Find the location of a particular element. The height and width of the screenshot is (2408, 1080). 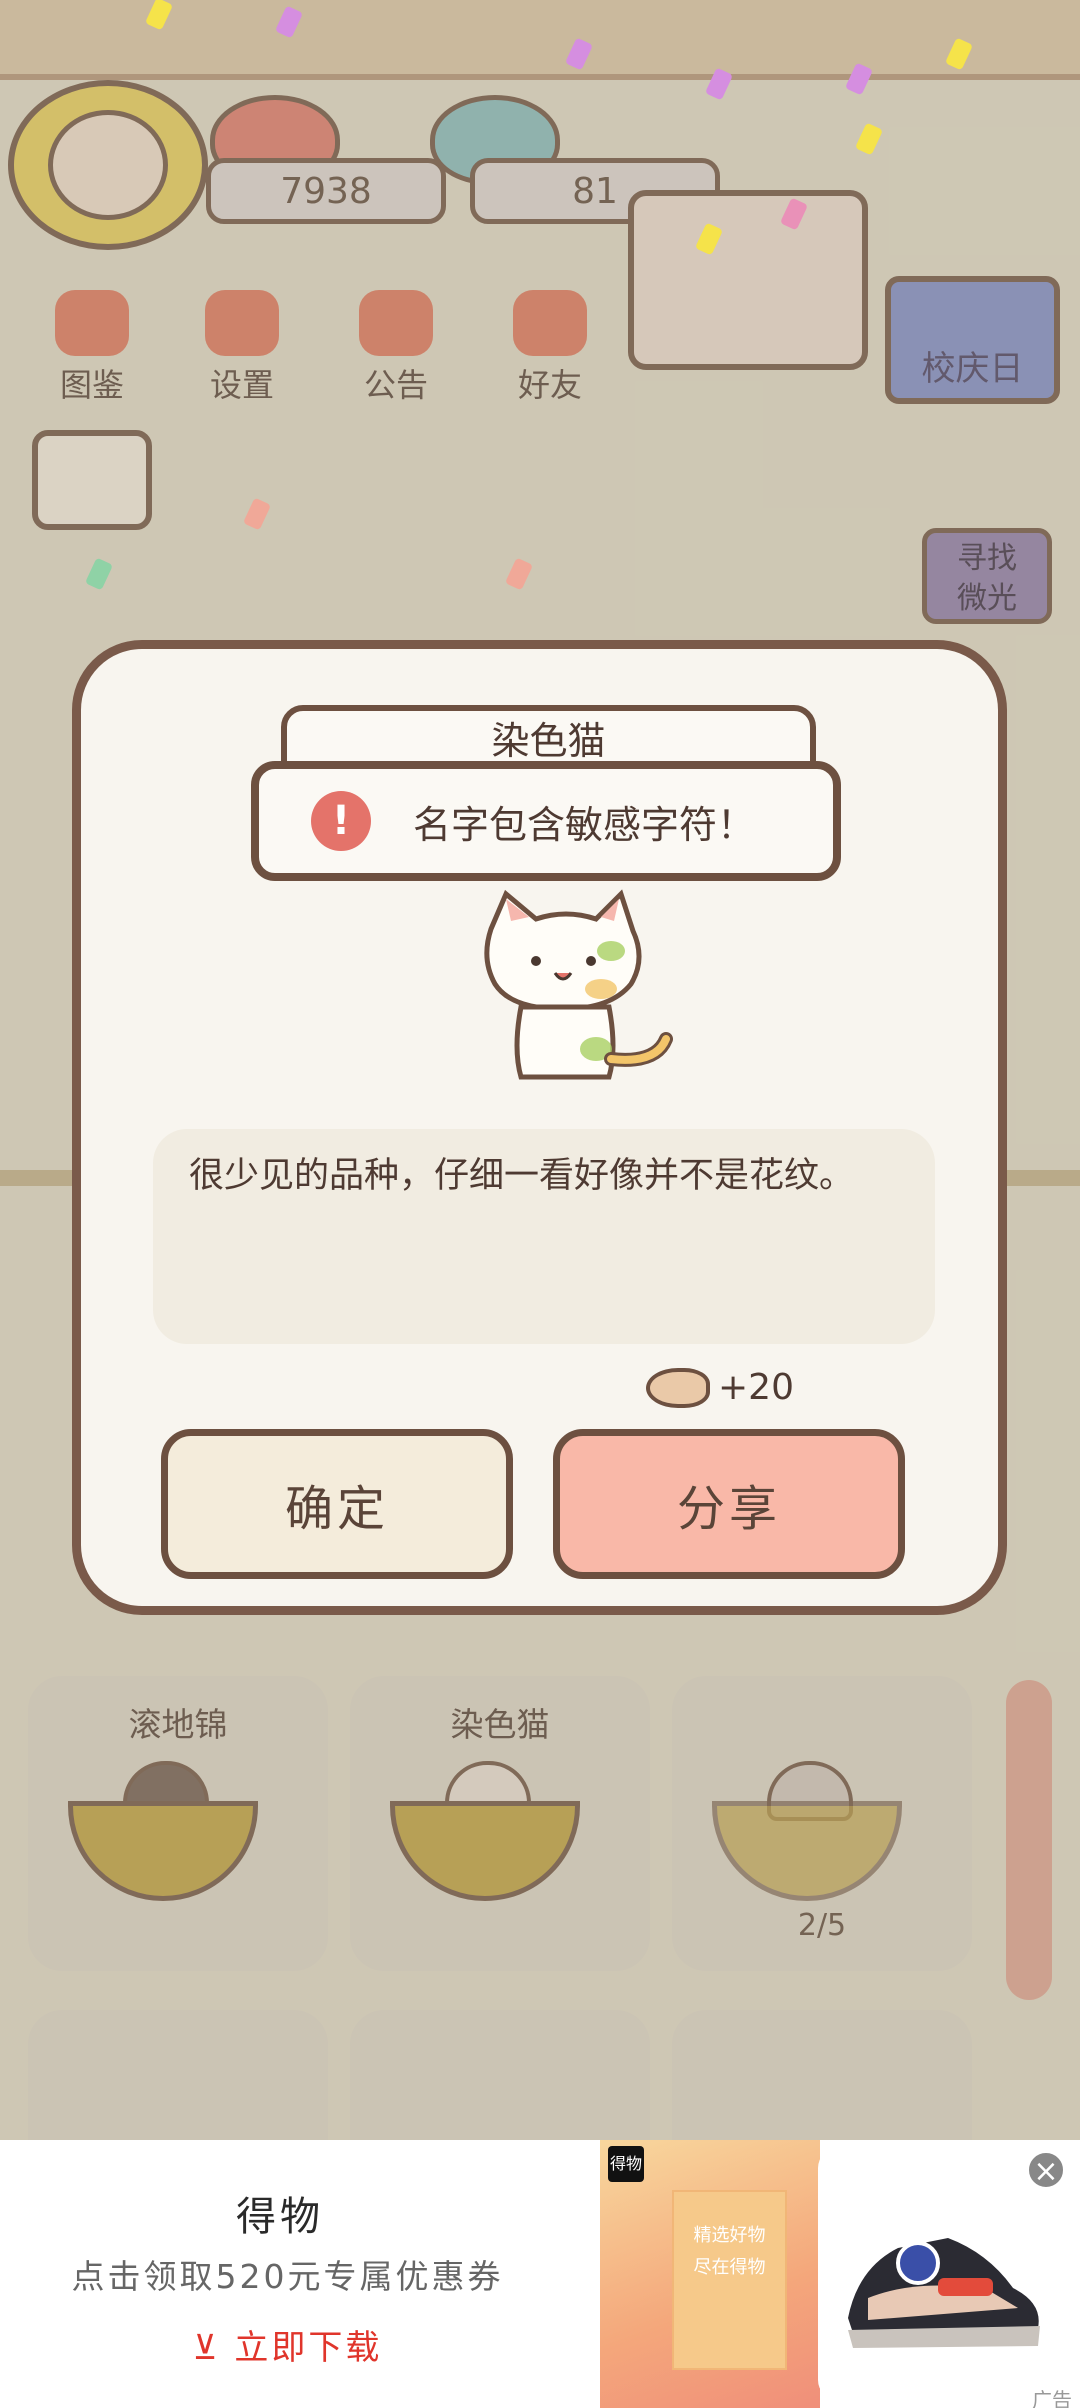

cat-description: 很少见的品种，仔细一看好像并不是花纹。 is located at coordinates (544, 1236).